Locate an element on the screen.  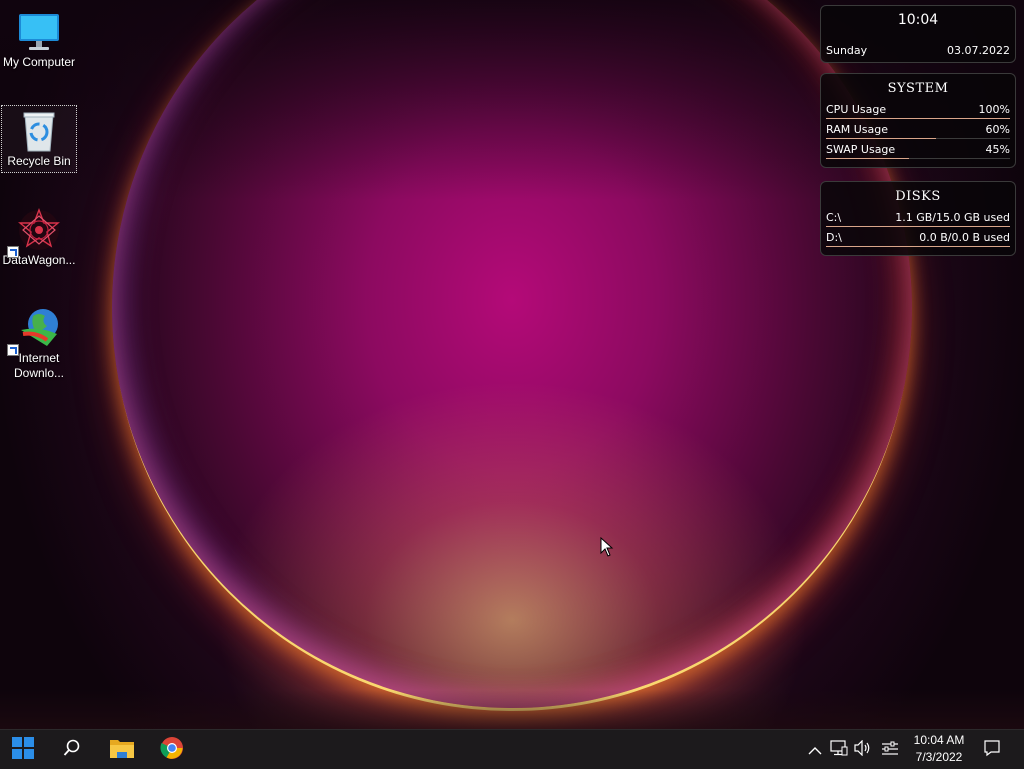
file-explorer-icon is located at coordinates (122, 750).